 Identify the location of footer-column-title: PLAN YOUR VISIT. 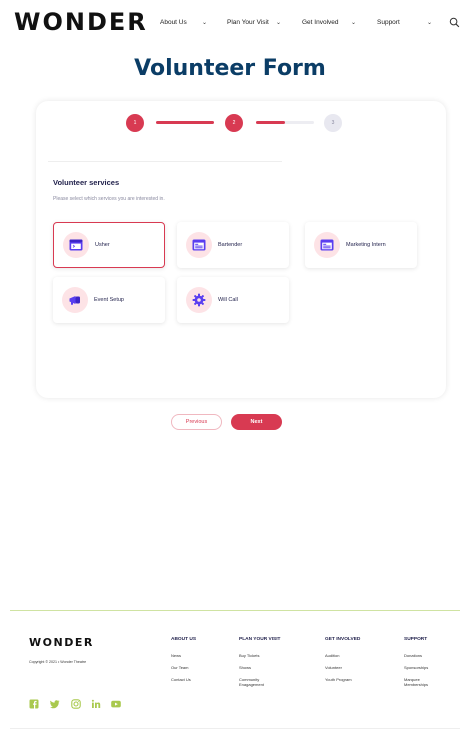
(260, 639).